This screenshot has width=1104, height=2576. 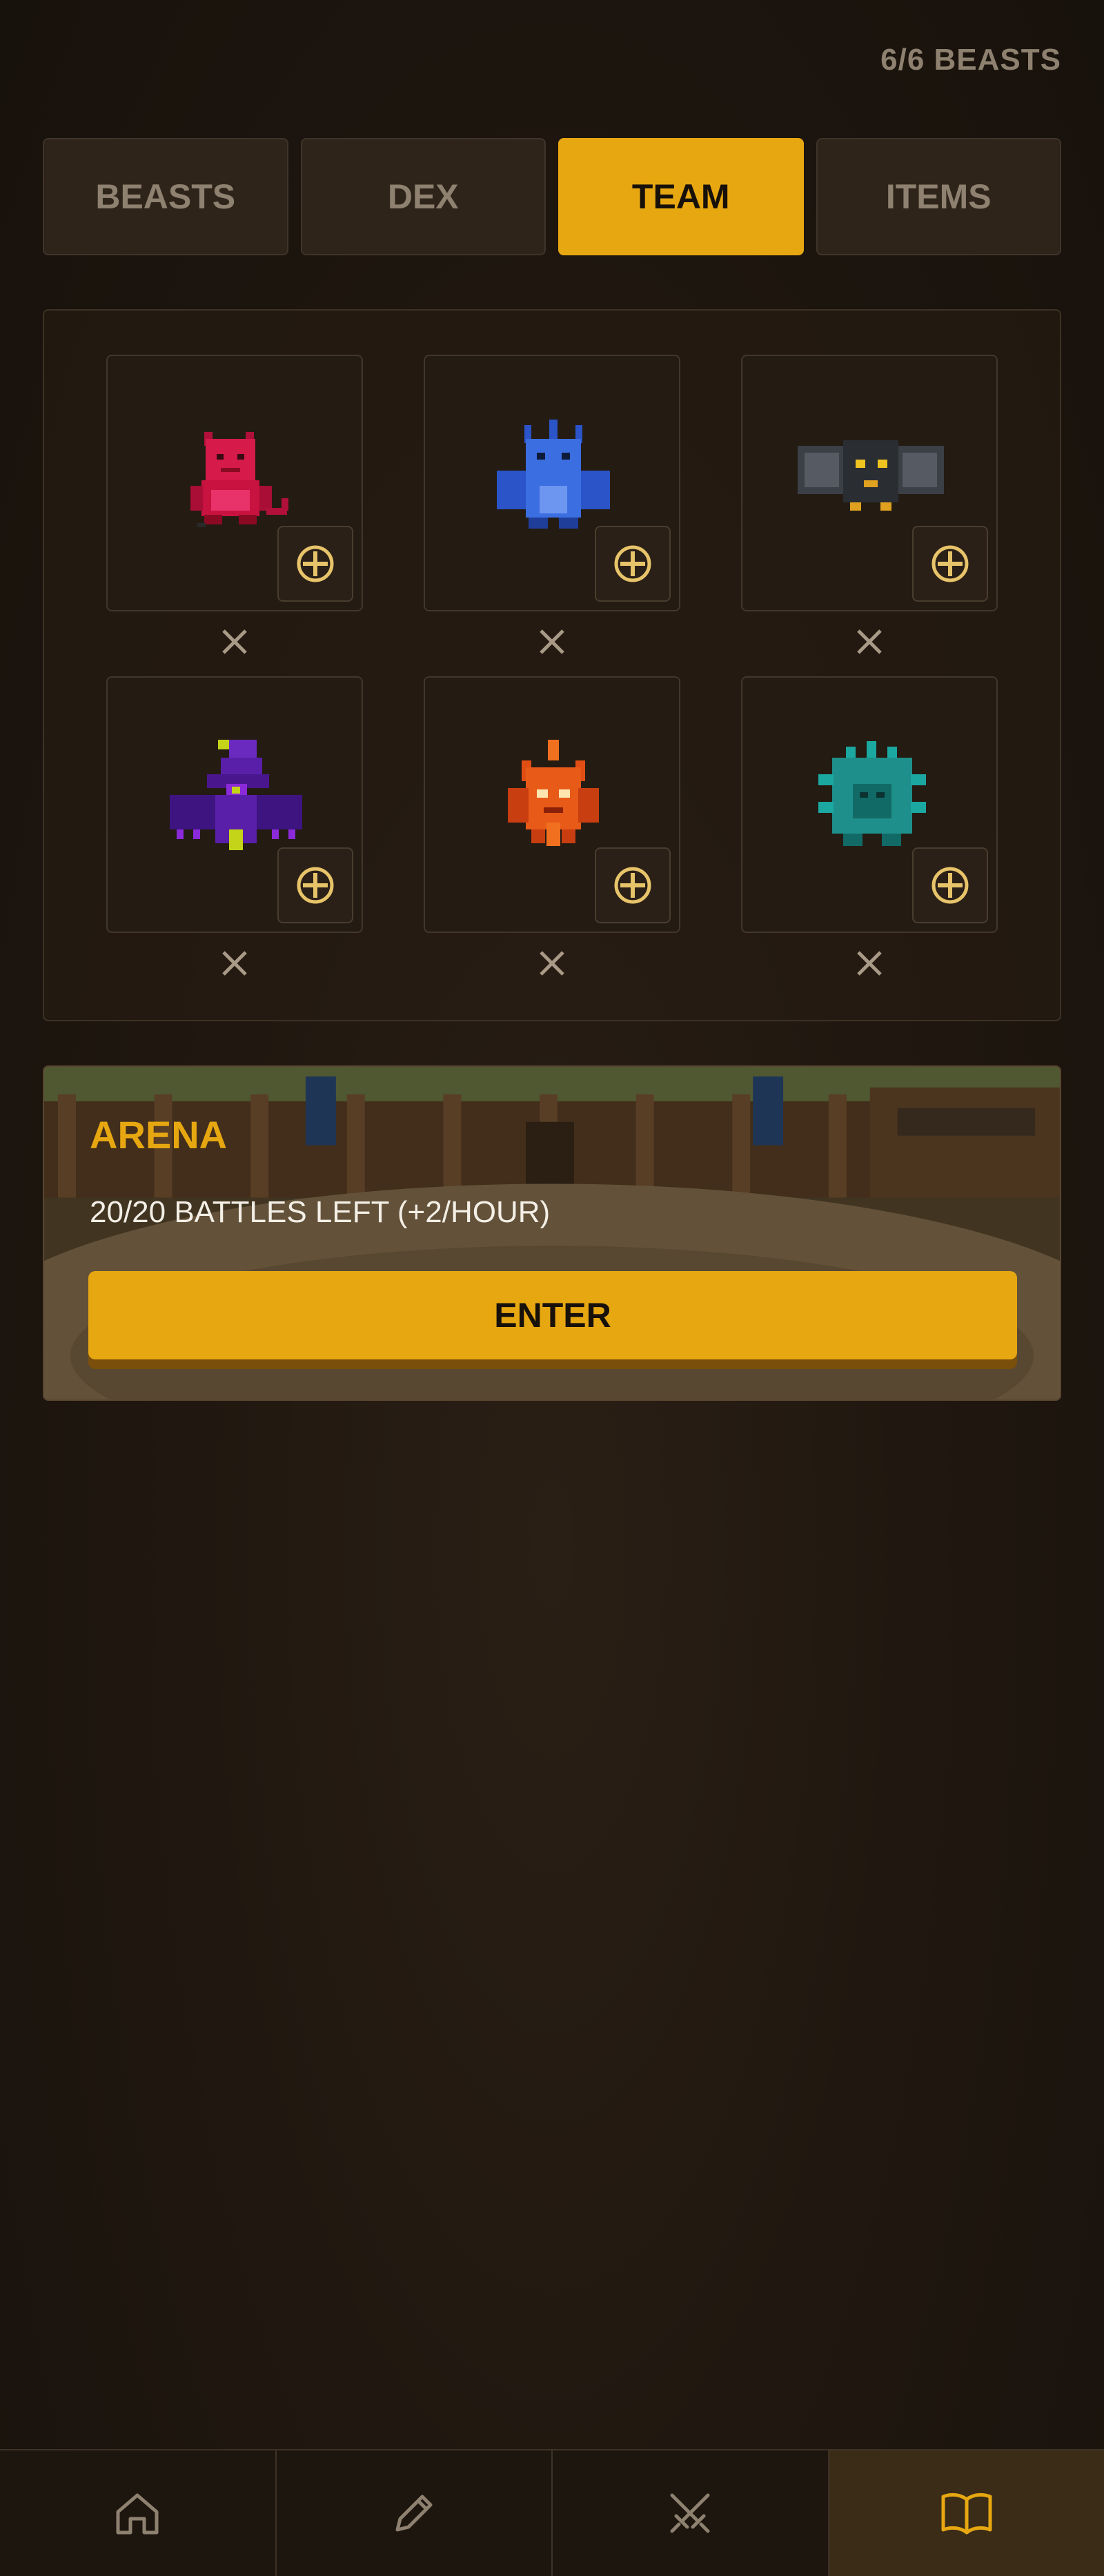 I want to click on nav-battle, so click(x=691, y=2513).